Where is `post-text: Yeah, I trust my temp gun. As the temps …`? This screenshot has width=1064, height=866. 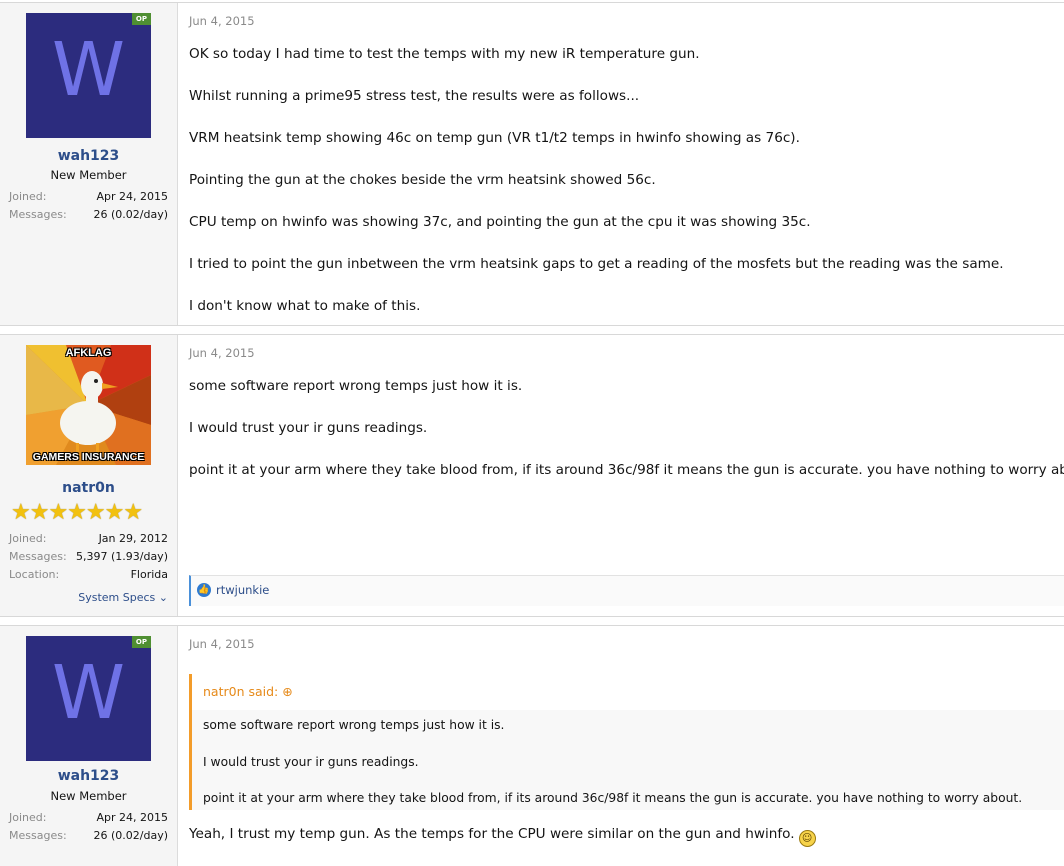 post-text: Yeah, I trust my temp gun. As the temps … is located at coordinates (492, 834).